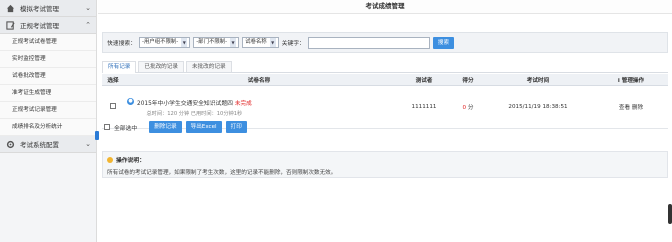 Image resolution: width=672 pixels, height=242 pixels. What do you see at coordinates (368, 42) in the screenshot?
I see `keyword-input` at bounding box center [368, 42].